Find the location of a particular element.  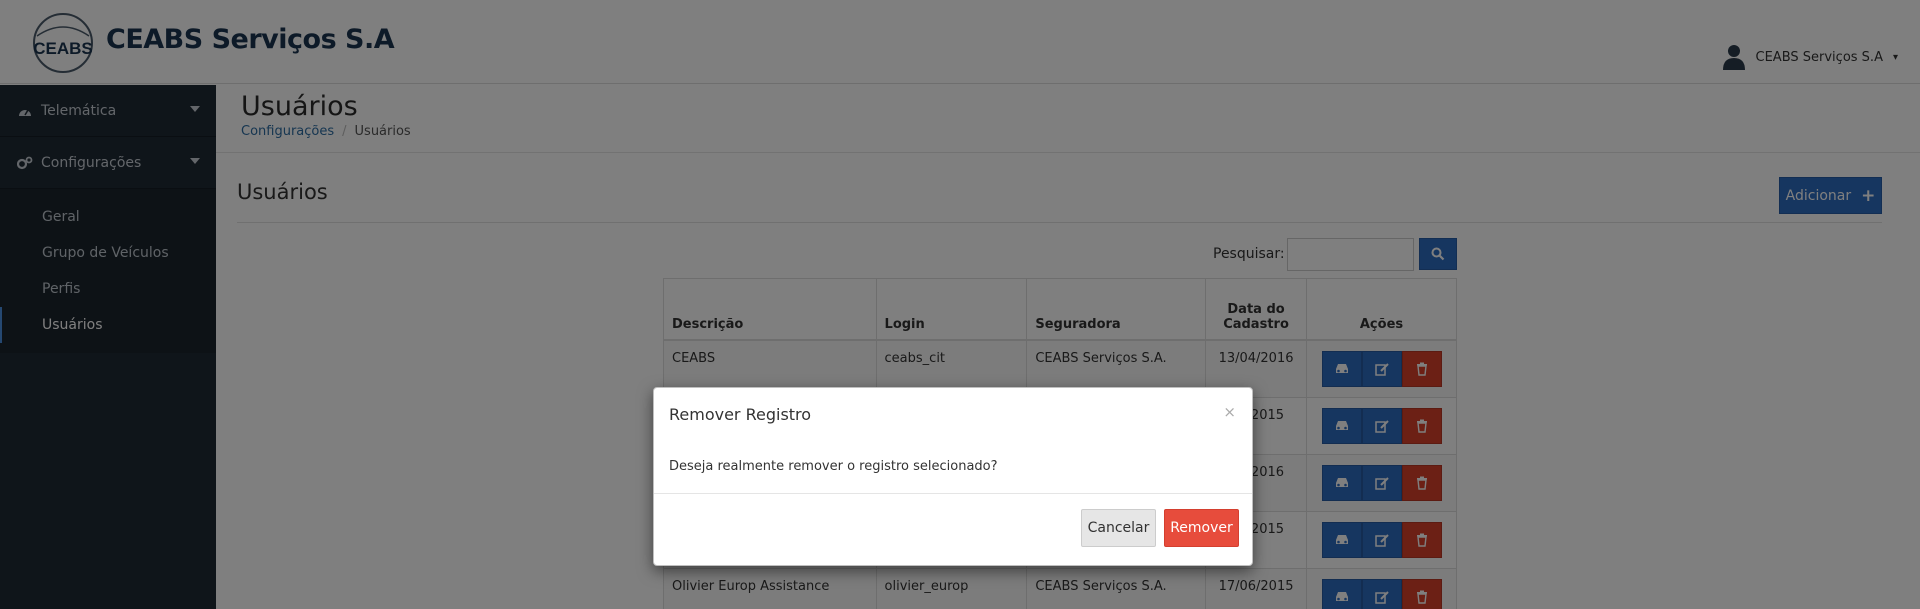

cancel-button: Cancelar is located at coordinates (1118, 528).